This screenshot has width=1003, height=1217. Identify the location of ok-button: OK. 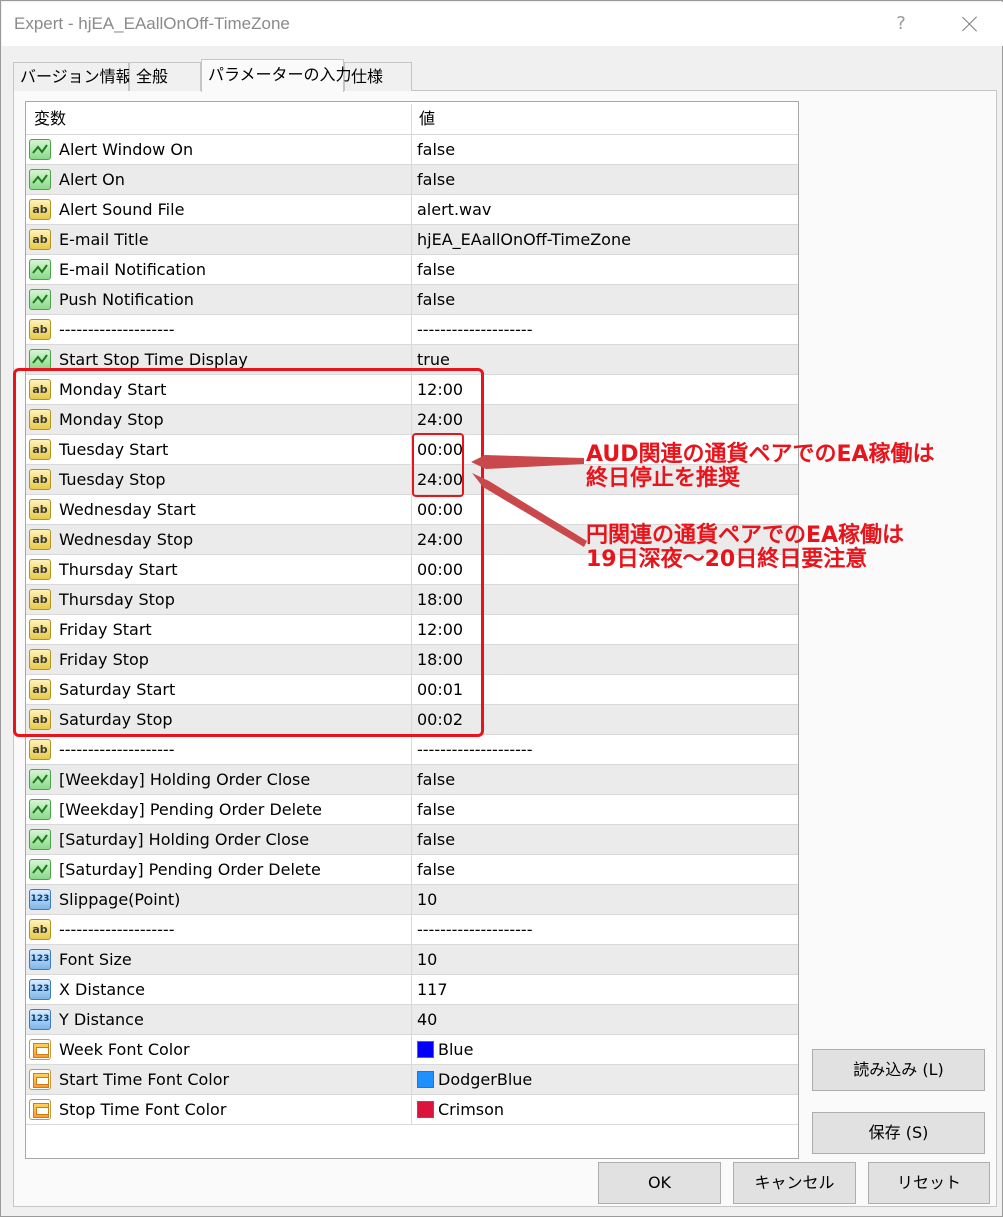
(659, 1183).